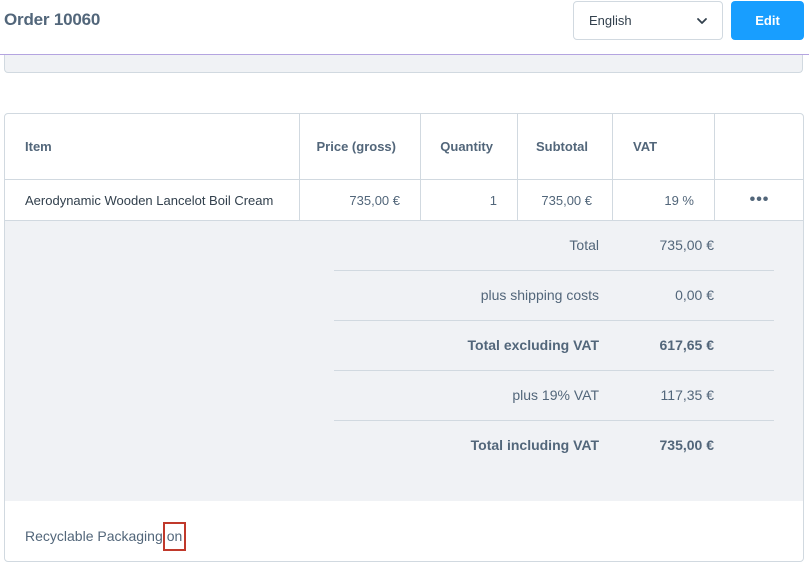  I want to click on summary-label: Total, so click(584, 245).